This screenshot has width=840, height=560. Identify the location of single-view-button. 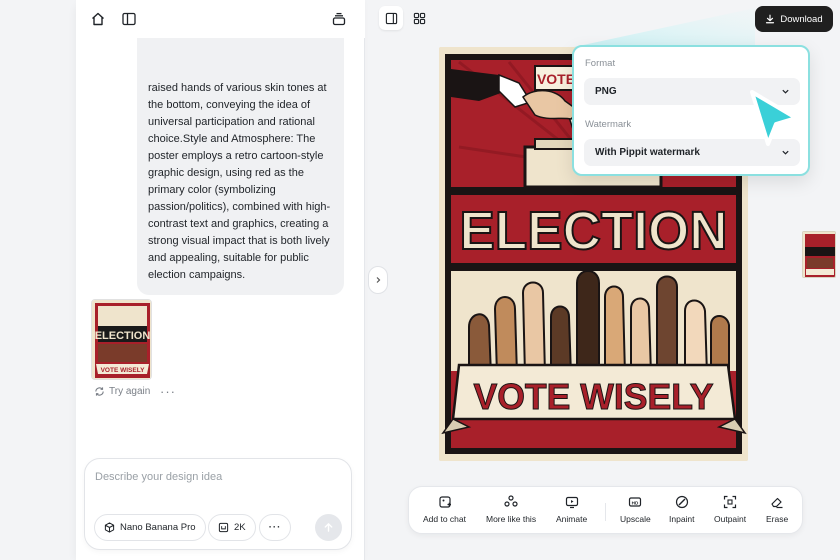
(391, 18).